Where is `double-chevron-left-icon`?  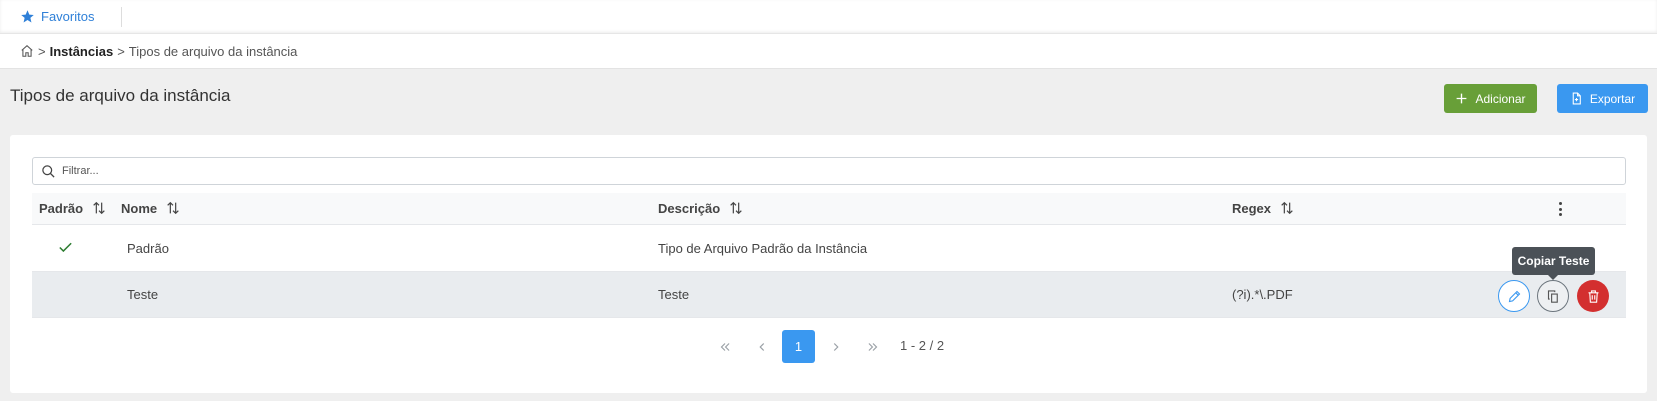
double-chevron-left-icon is located at coordinates (724, 346).